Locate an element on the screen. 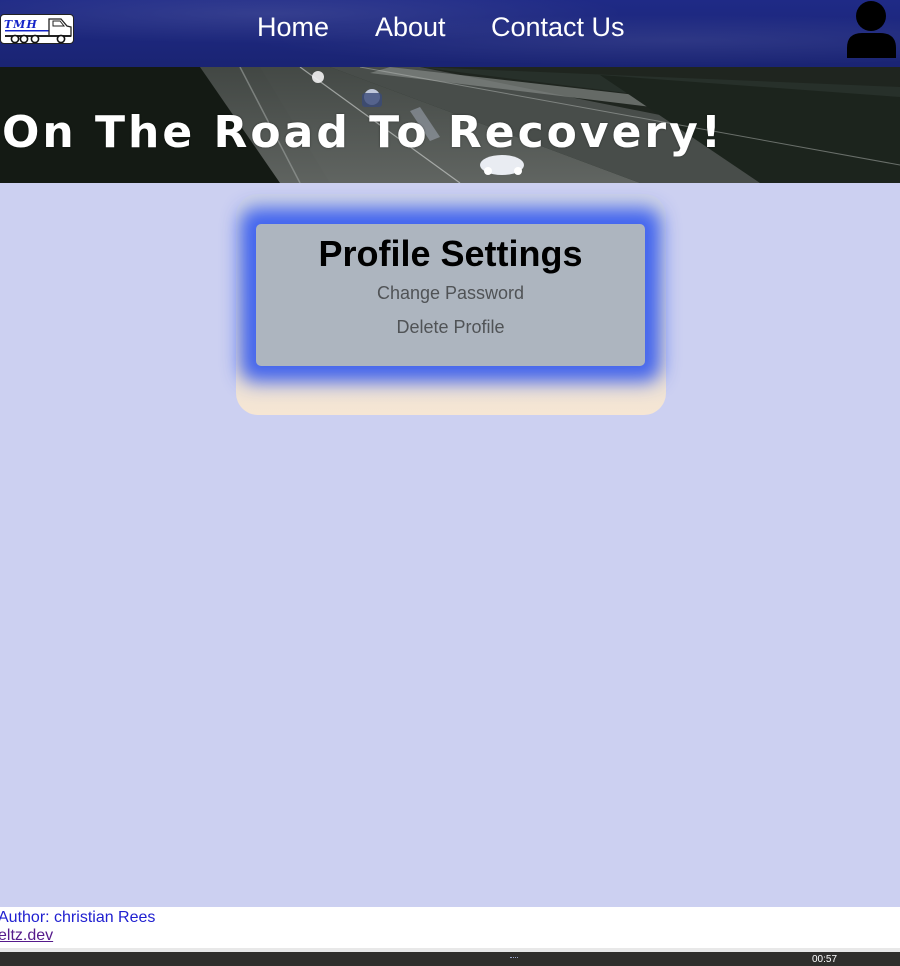  nav-about-link: About is located at coordinates (410, 27).